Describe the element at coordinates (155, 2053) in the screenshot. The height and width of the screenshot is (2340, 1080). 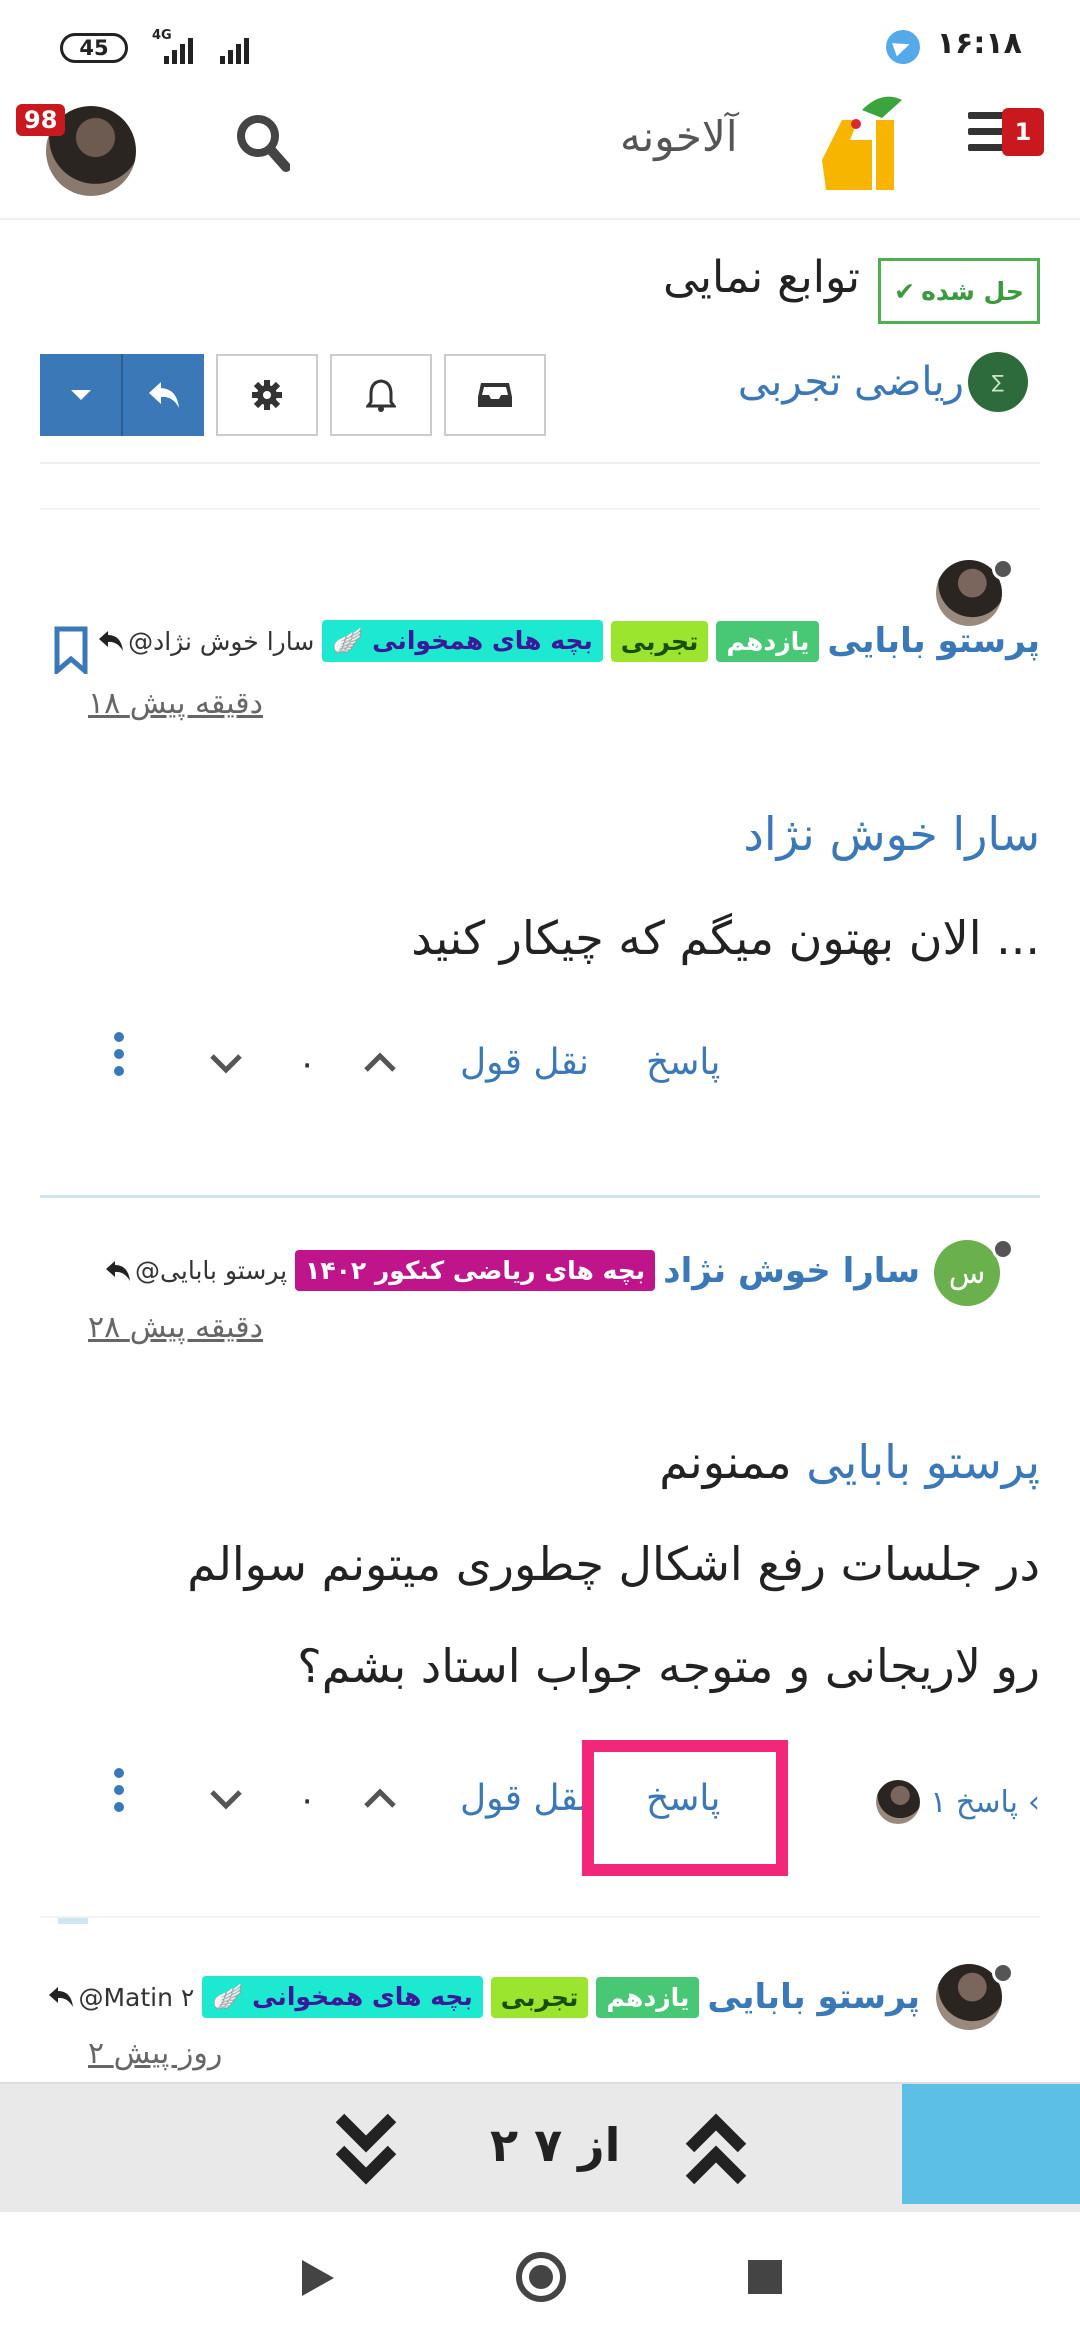
I see `post-time: ۲ روز پیش` at that location.